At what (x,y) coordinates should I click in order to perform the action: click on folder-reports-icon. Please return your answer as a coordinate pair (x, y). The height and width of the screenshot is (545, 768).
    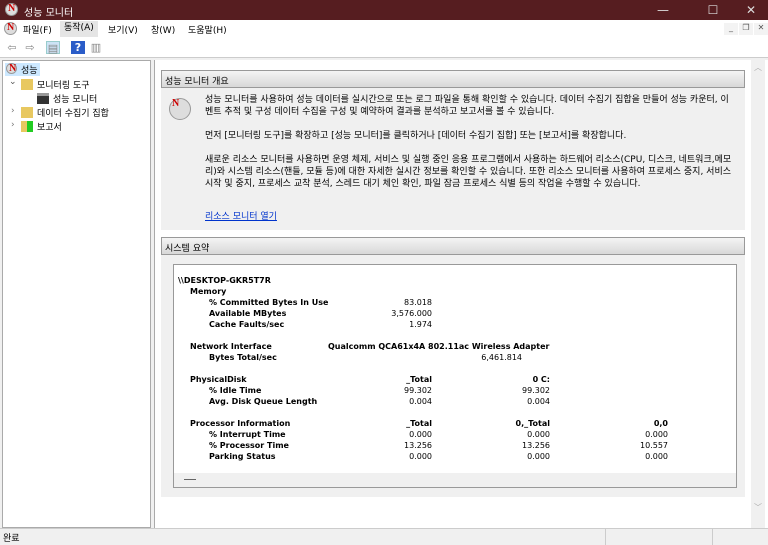
    Looking at the image, I should click on (27, 126).